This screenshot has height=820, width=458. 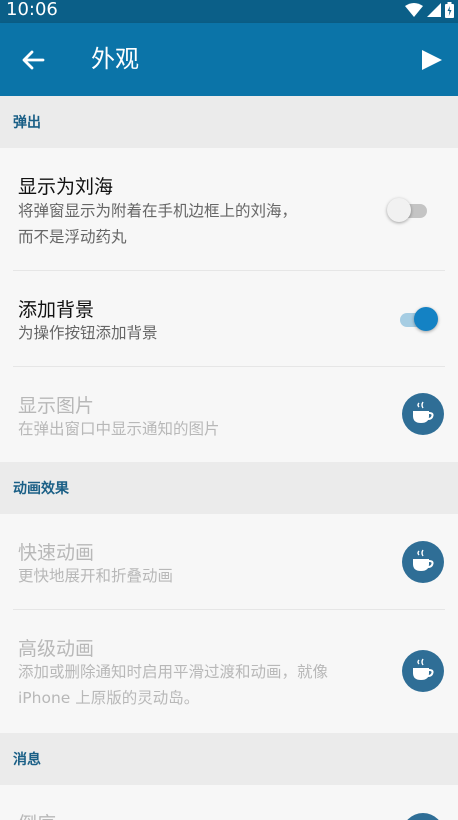 What do you see at coordinates (229, 802) in the screenshot?
I see `setting-partial: 倒序` at bounding box center [229, 802].